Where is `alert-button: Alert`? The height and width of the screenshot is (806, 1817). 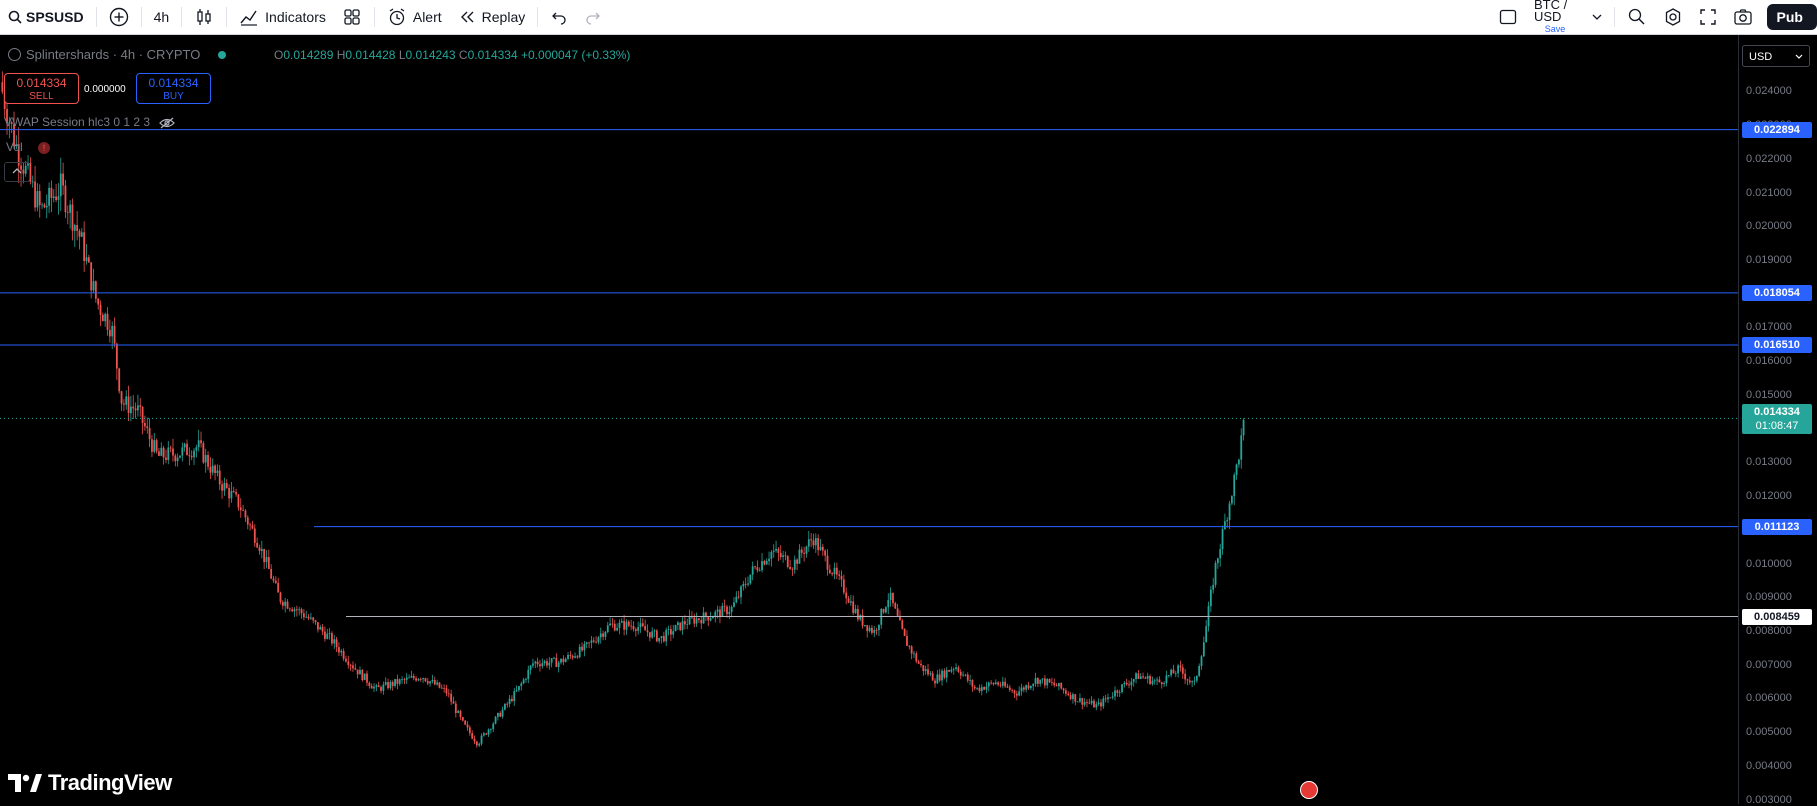 alert-button: Alert is located at coordinates (414, 17).